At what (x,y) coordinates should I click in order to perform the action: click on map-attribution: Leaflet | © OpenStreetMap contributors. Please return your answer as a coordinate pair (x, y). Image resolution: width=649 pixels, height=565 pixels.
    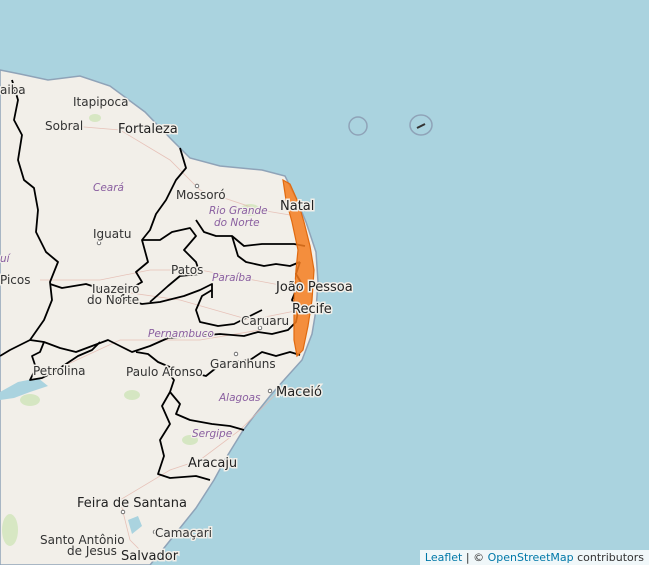
    Looking at the image, I should click on (534, 557).